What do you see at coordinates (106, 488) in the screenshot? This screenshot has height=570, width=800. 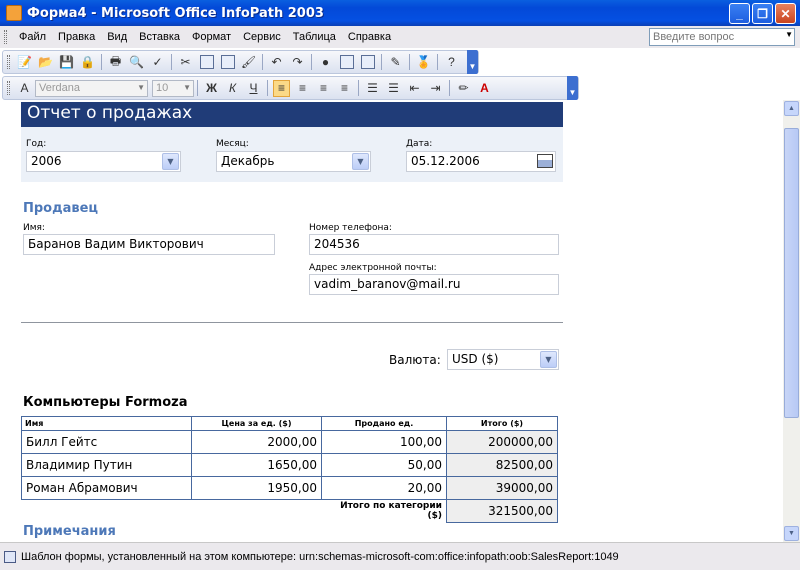 I see `cell-name: Роман Абрамович` at bounding box center [106, 488].